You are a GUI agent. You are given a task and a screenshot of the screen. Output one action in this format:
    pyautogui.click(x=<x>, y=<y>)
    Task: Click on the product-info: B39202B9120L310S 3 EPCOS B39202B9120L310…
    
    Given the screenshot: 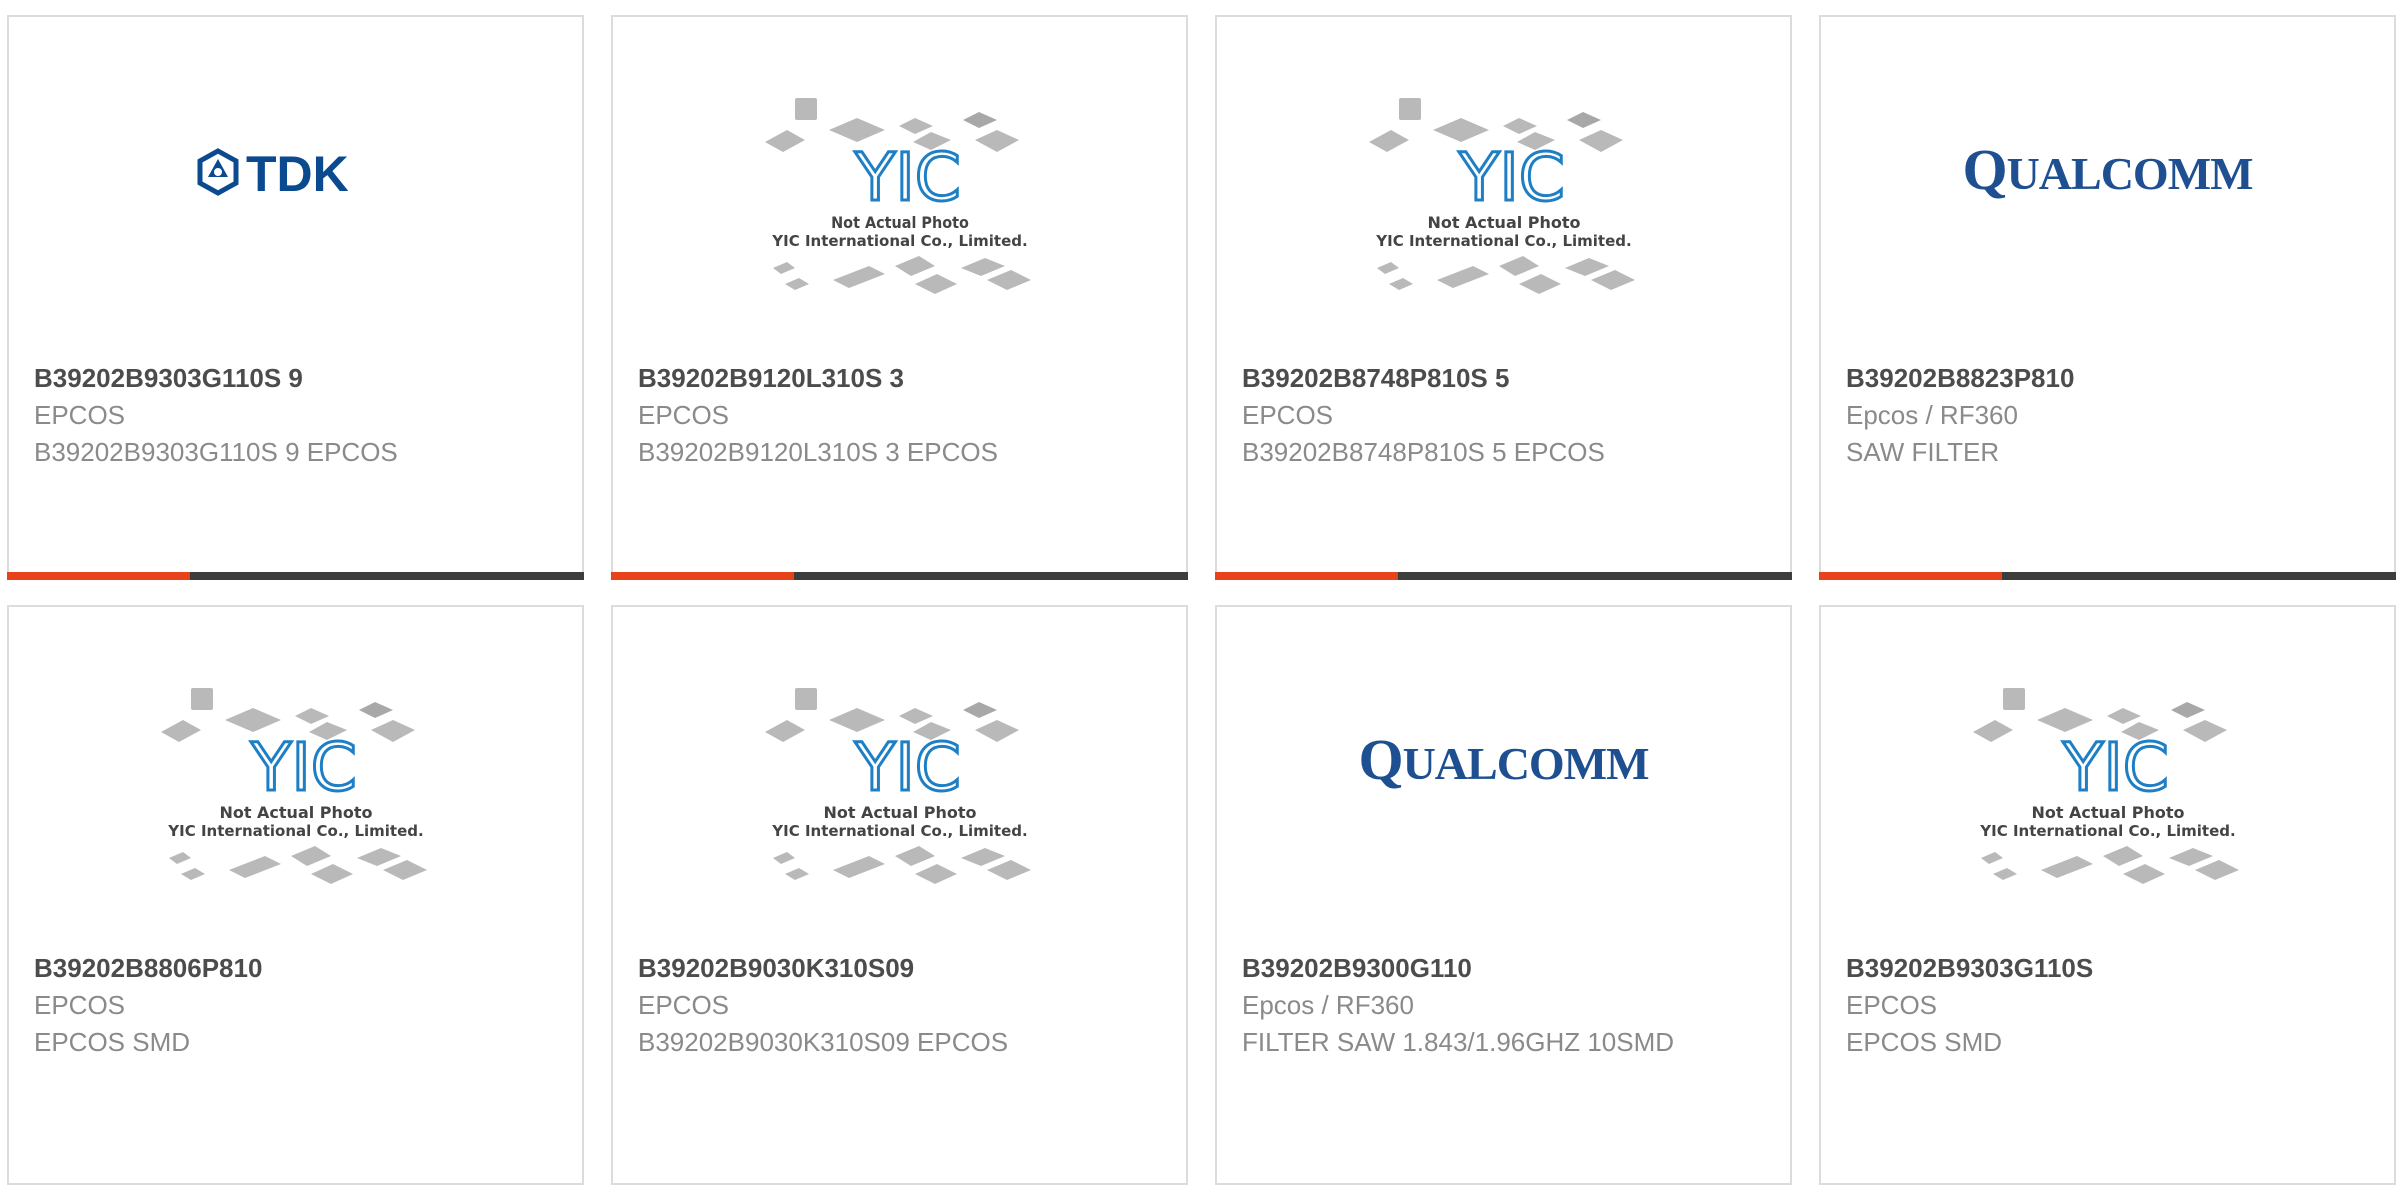 What is the action you would take?
    pyautogui.click(x=902, y=415)
    